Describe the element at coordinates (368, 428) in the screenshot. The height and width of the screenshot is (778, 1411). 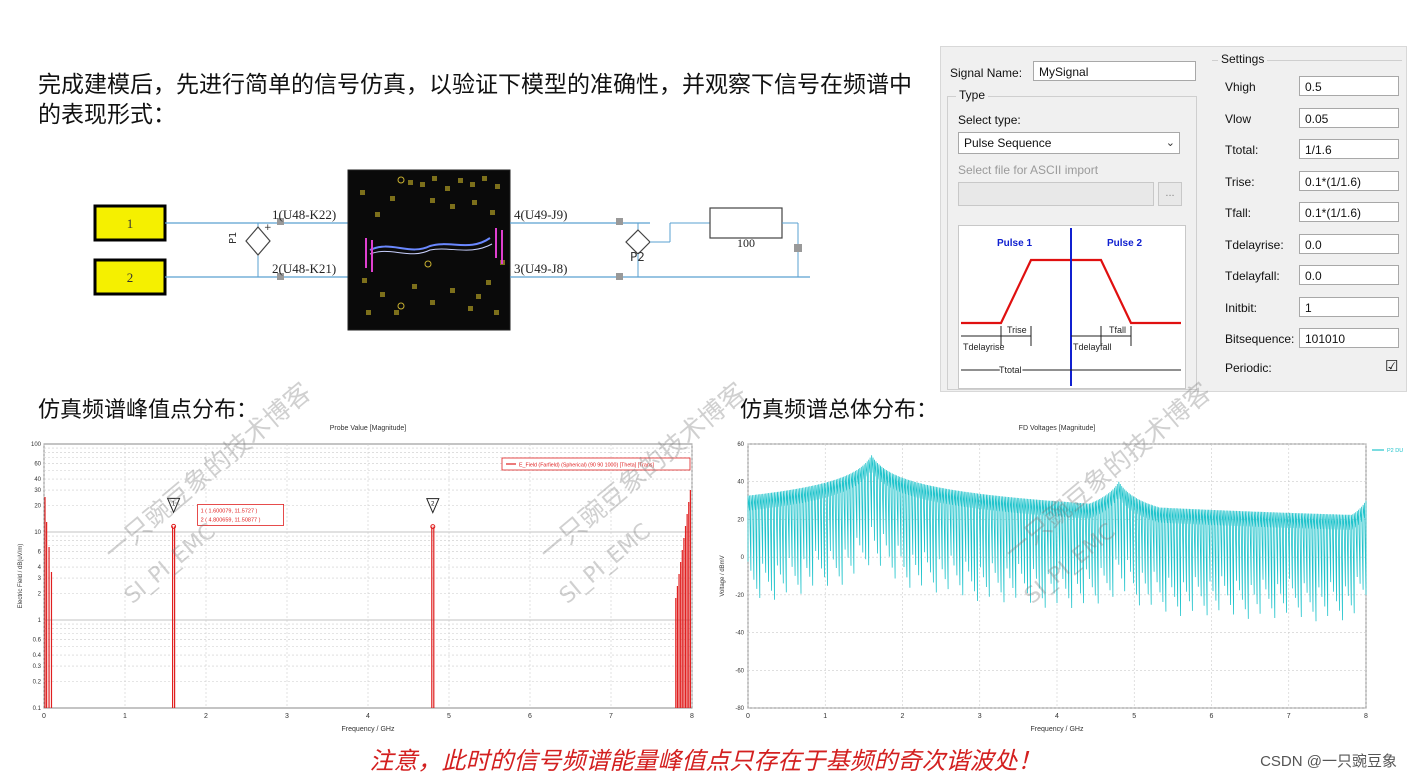
I see `chart-title: Probe Value [Magnitude]` at that location.